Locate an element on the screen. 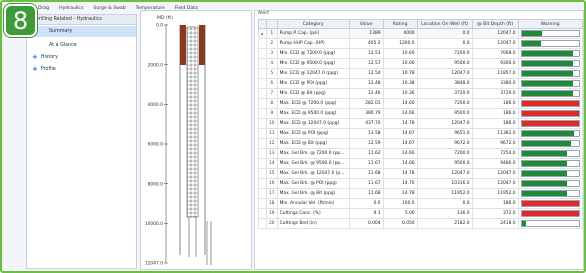 This screenshot has height=273, width=586. cell-value: 437.70 is located at coordinates (366, 123).